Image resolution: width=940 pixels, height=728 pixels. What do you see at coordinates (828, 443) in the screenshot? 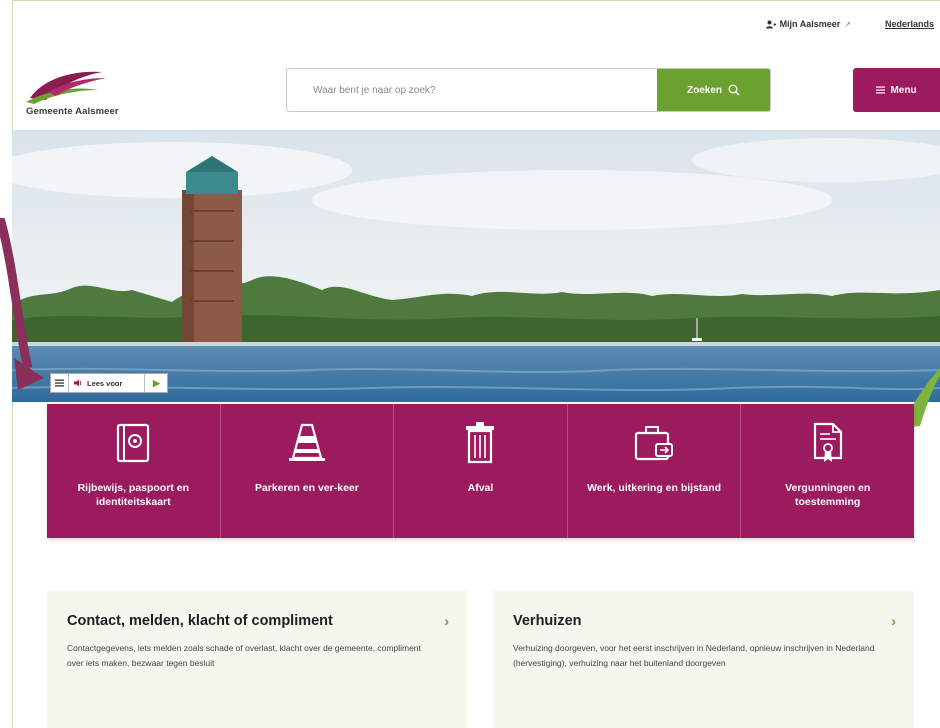
I see `permit-document-icon` at bounding box center [828, 443].